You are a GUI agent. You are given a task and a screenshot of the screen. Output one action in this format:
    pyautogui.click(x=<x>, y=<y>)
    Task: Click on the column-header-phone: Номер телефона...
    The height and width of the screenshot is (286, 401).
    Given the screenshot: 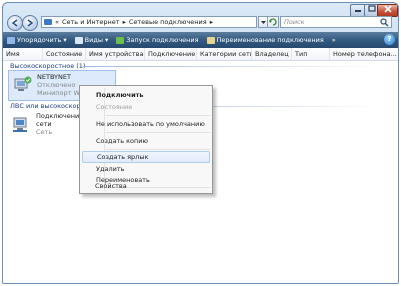 What is the action you would take?
    pyautogui.click(x=364, y=54)
    